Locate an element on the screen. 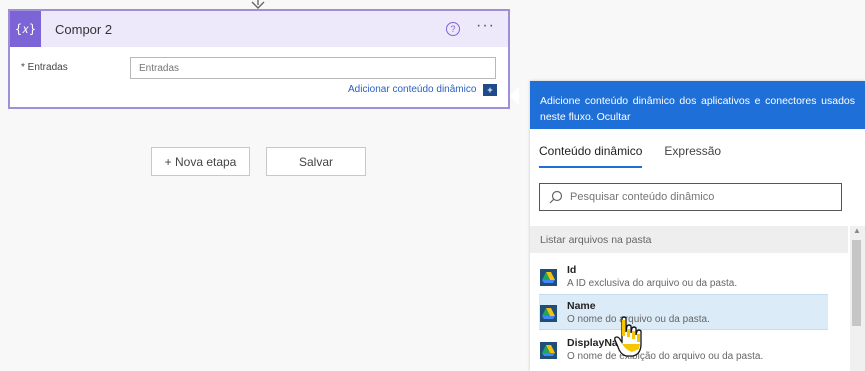 The width and height of the screenshot is (865, 371). inputs-field is located at coordinates (313, 68).